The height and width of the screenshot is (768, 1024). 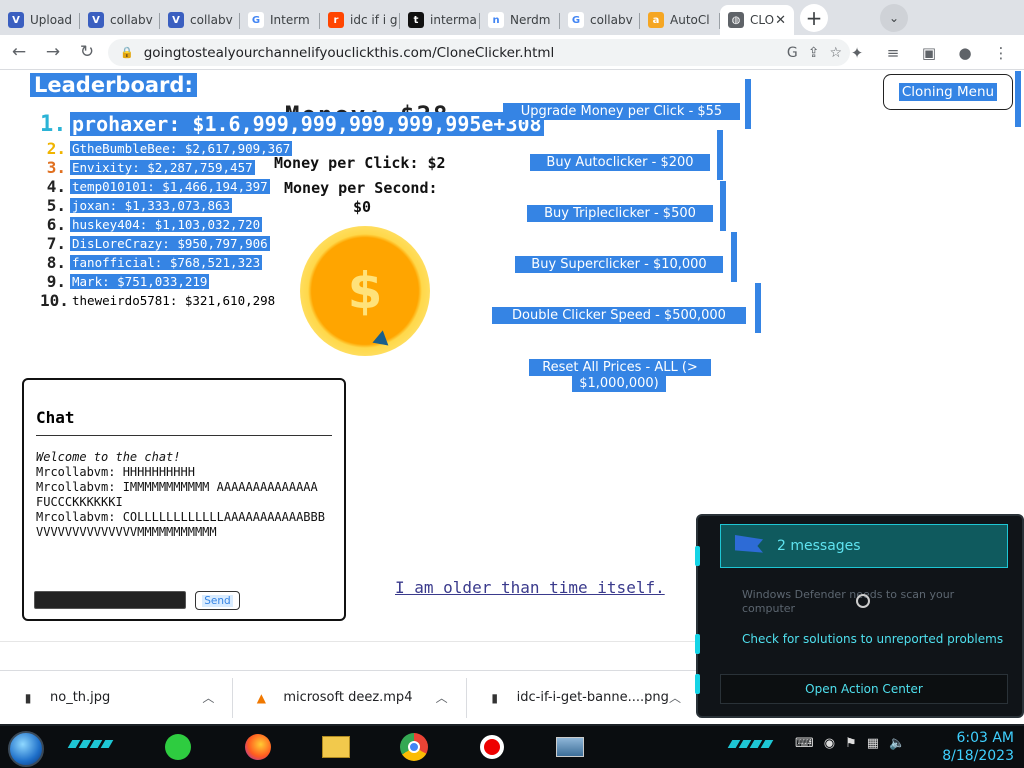 I want to click on profile-icon: ●, so click(x=965, y=53).